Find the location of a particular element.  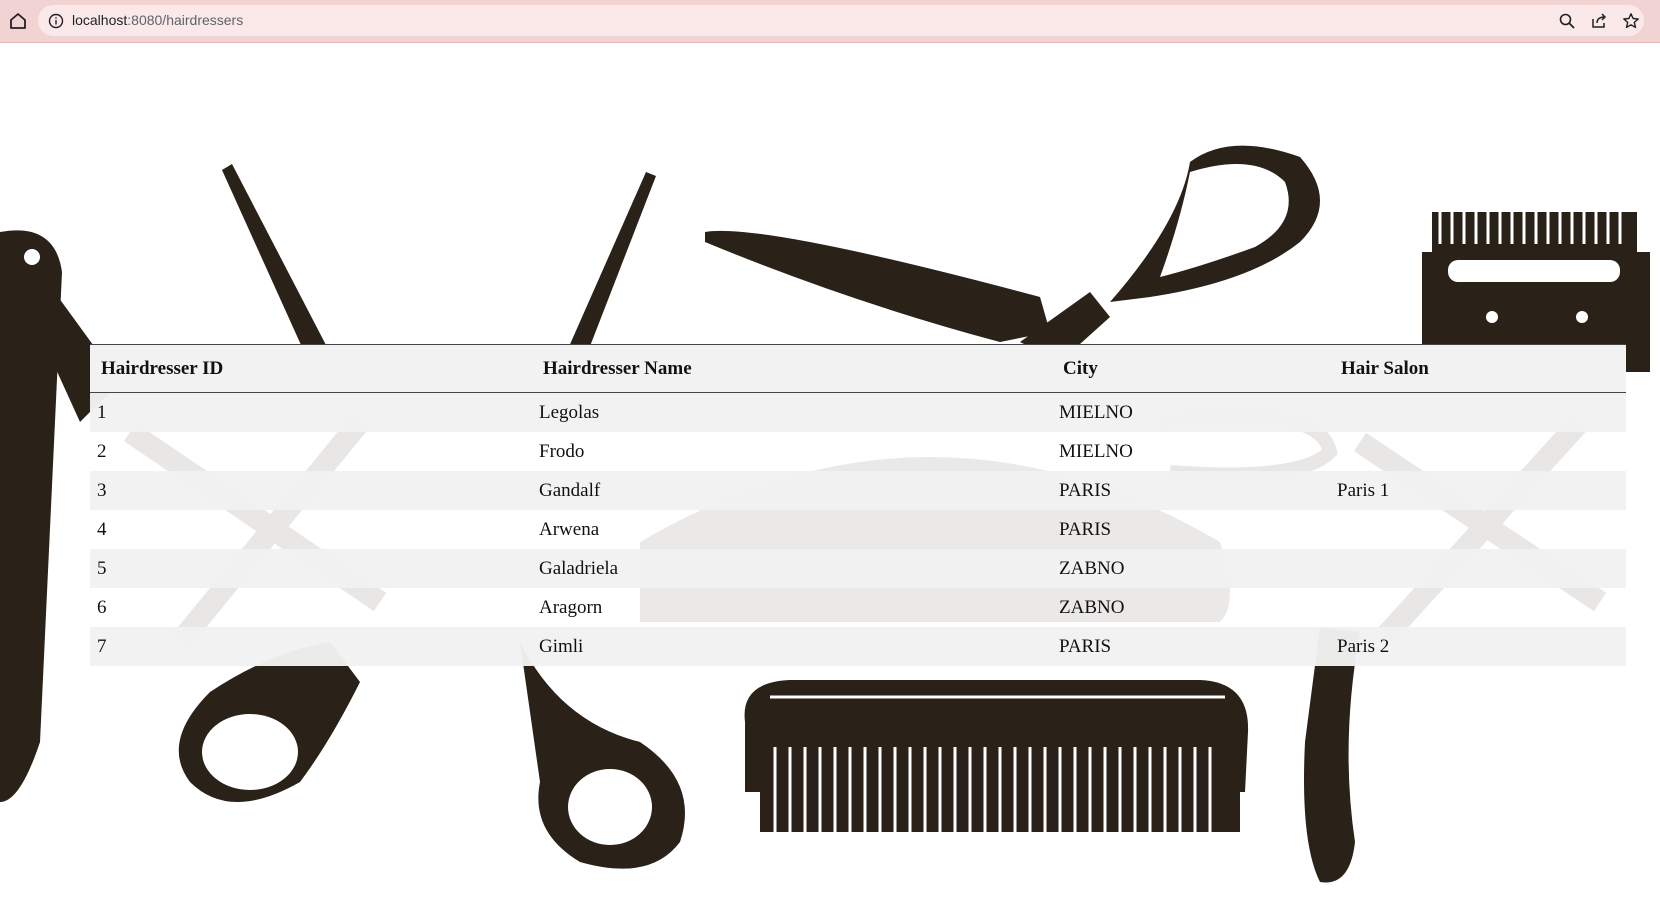

cell-hairdresser-id: 4 is located at coordinates (102, 529).